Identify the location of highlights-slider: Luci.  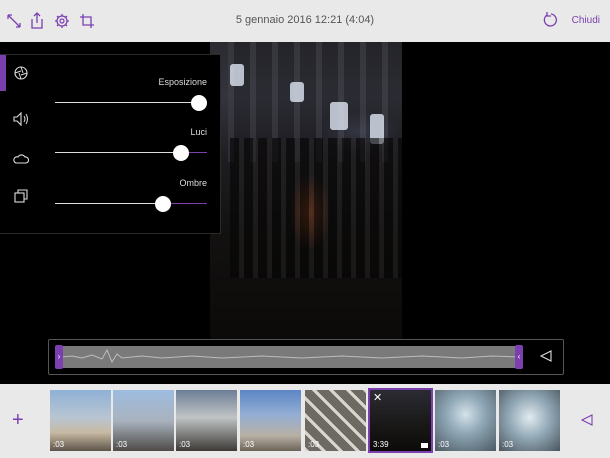
(131, 144).